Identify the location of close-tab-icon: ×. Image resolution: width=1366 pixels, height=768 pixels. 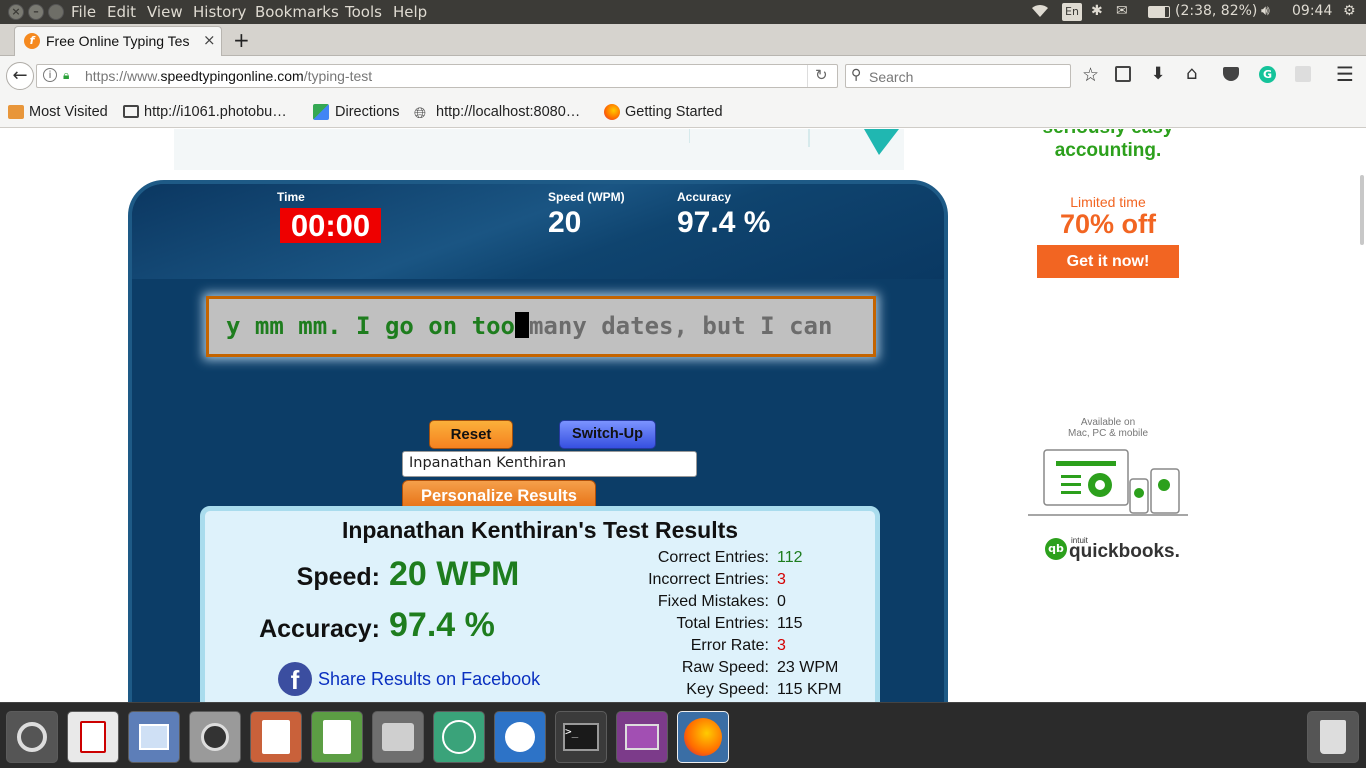
(209, 40).